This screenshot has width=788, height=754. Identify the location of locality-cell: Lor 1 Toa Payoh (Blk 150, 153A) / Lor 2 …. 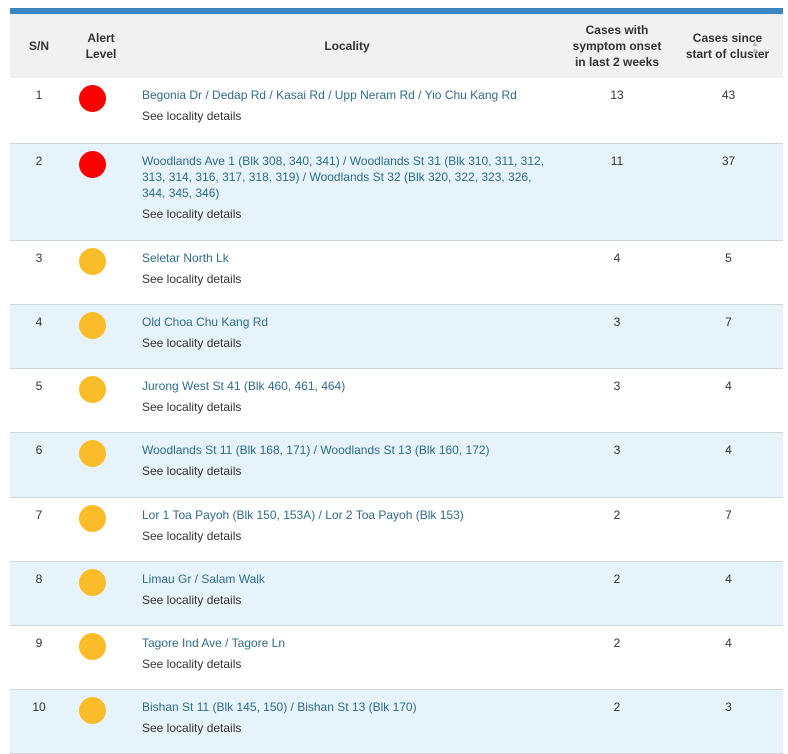
(347, 529).